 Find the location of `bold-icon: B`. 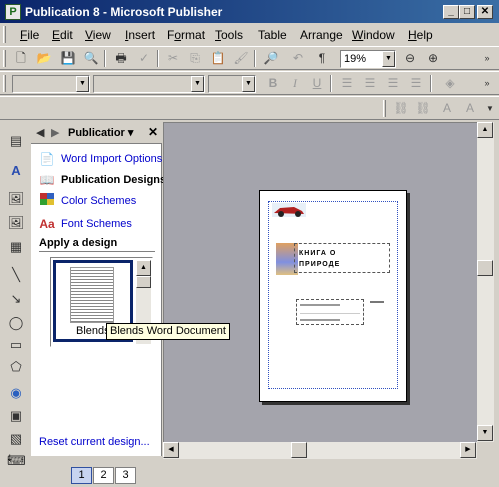

bold-icon: B is located at coordinates (273, 83).